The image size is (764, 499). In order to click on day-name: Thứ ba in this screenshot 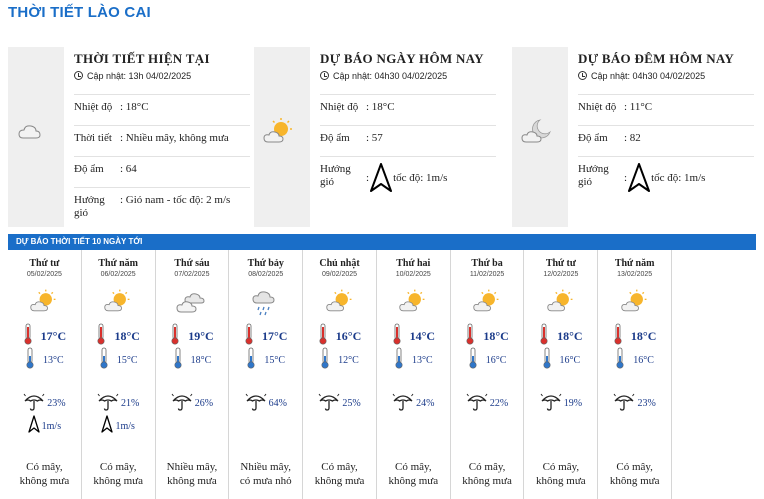, I will do `click(487, 263)`.